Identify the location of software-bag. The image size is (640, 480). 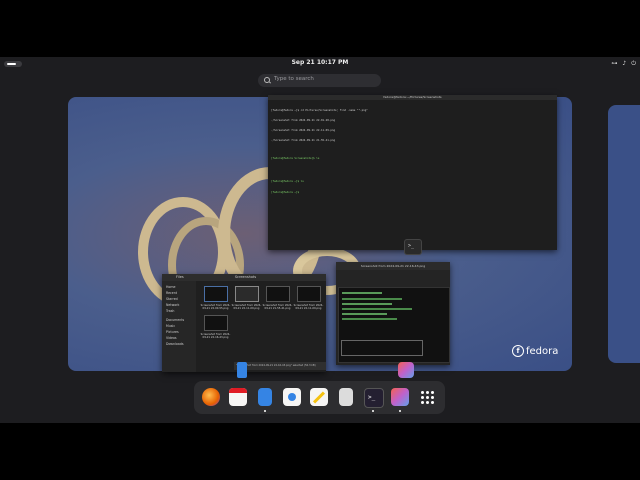
(292, 397).